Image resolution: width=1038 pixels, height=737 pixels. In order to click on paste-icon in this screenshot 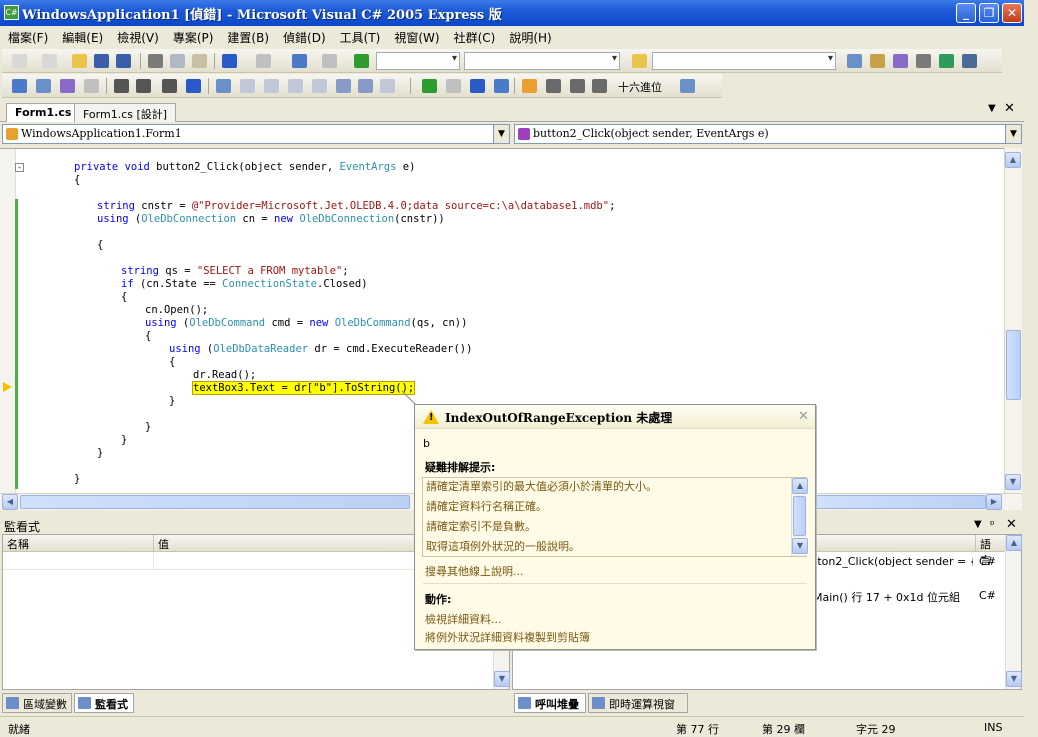, I will do `click(199, 61)`.